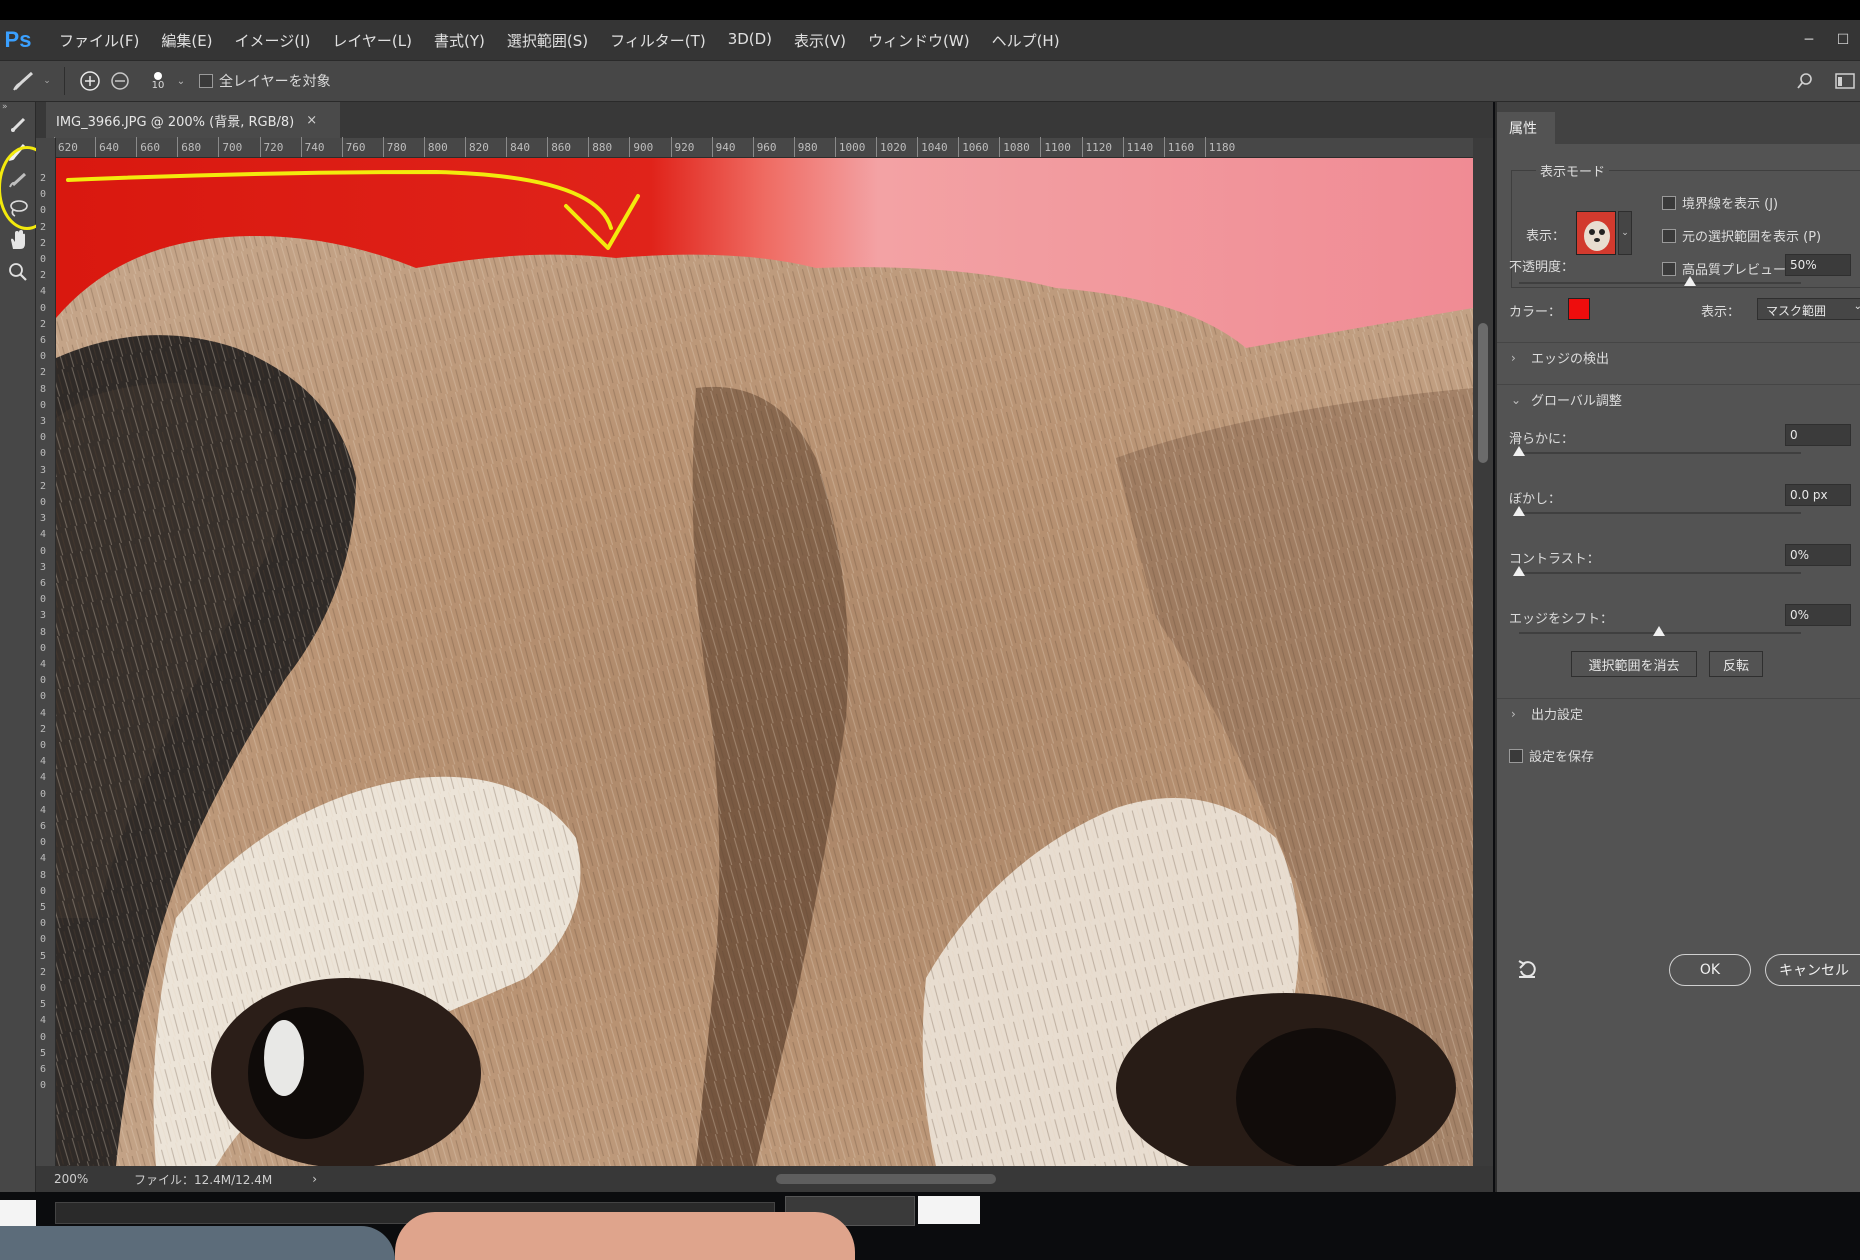 The image size is (1860, 1260). I want to click on shift-edge-slider-handle, so click(1659, 631).